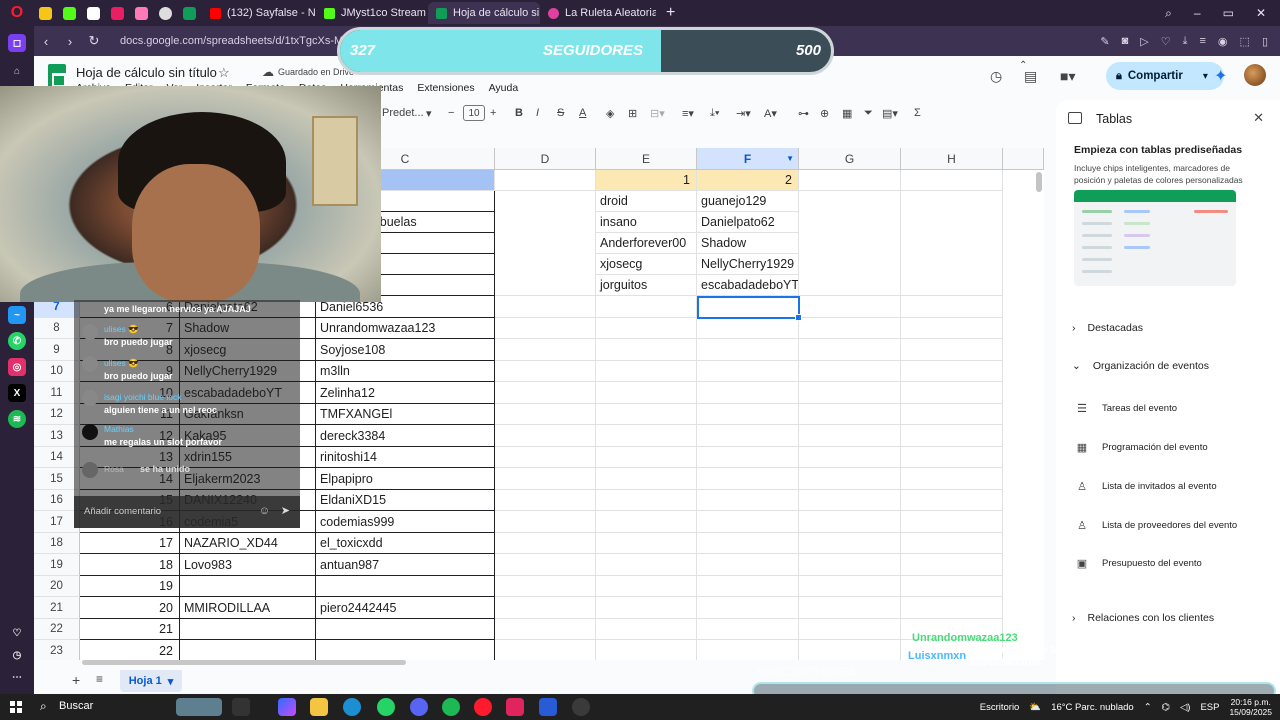  Describe the element at coordinates (1228, 13) in the screenshot. I see `maximize-icon: ▭` at that location.